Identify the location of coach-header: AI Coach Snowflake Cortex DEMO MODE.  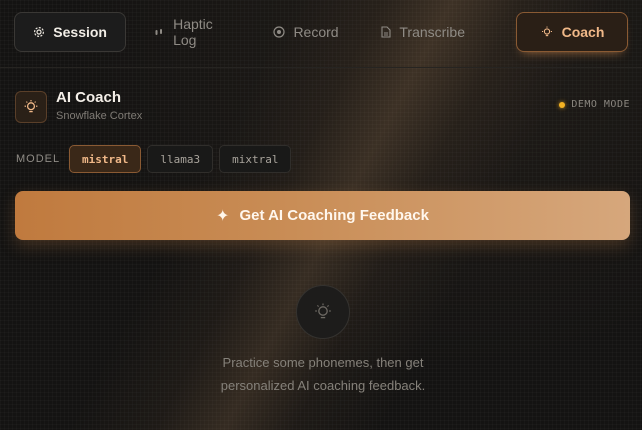
(322, 106).